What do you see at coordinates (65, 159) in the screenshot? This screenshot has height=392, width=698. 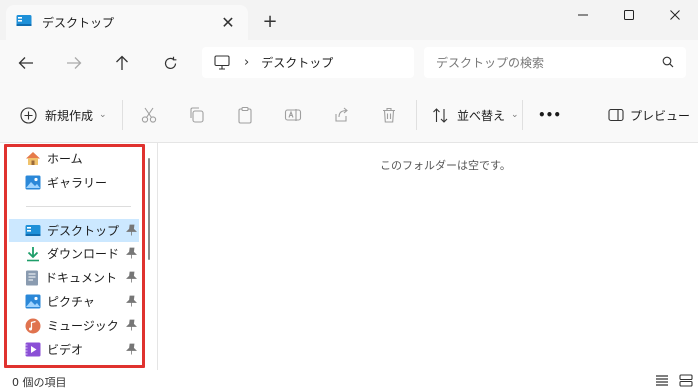 I see `sidebar-item-label: ホーム` at bounding box center [65, 159].